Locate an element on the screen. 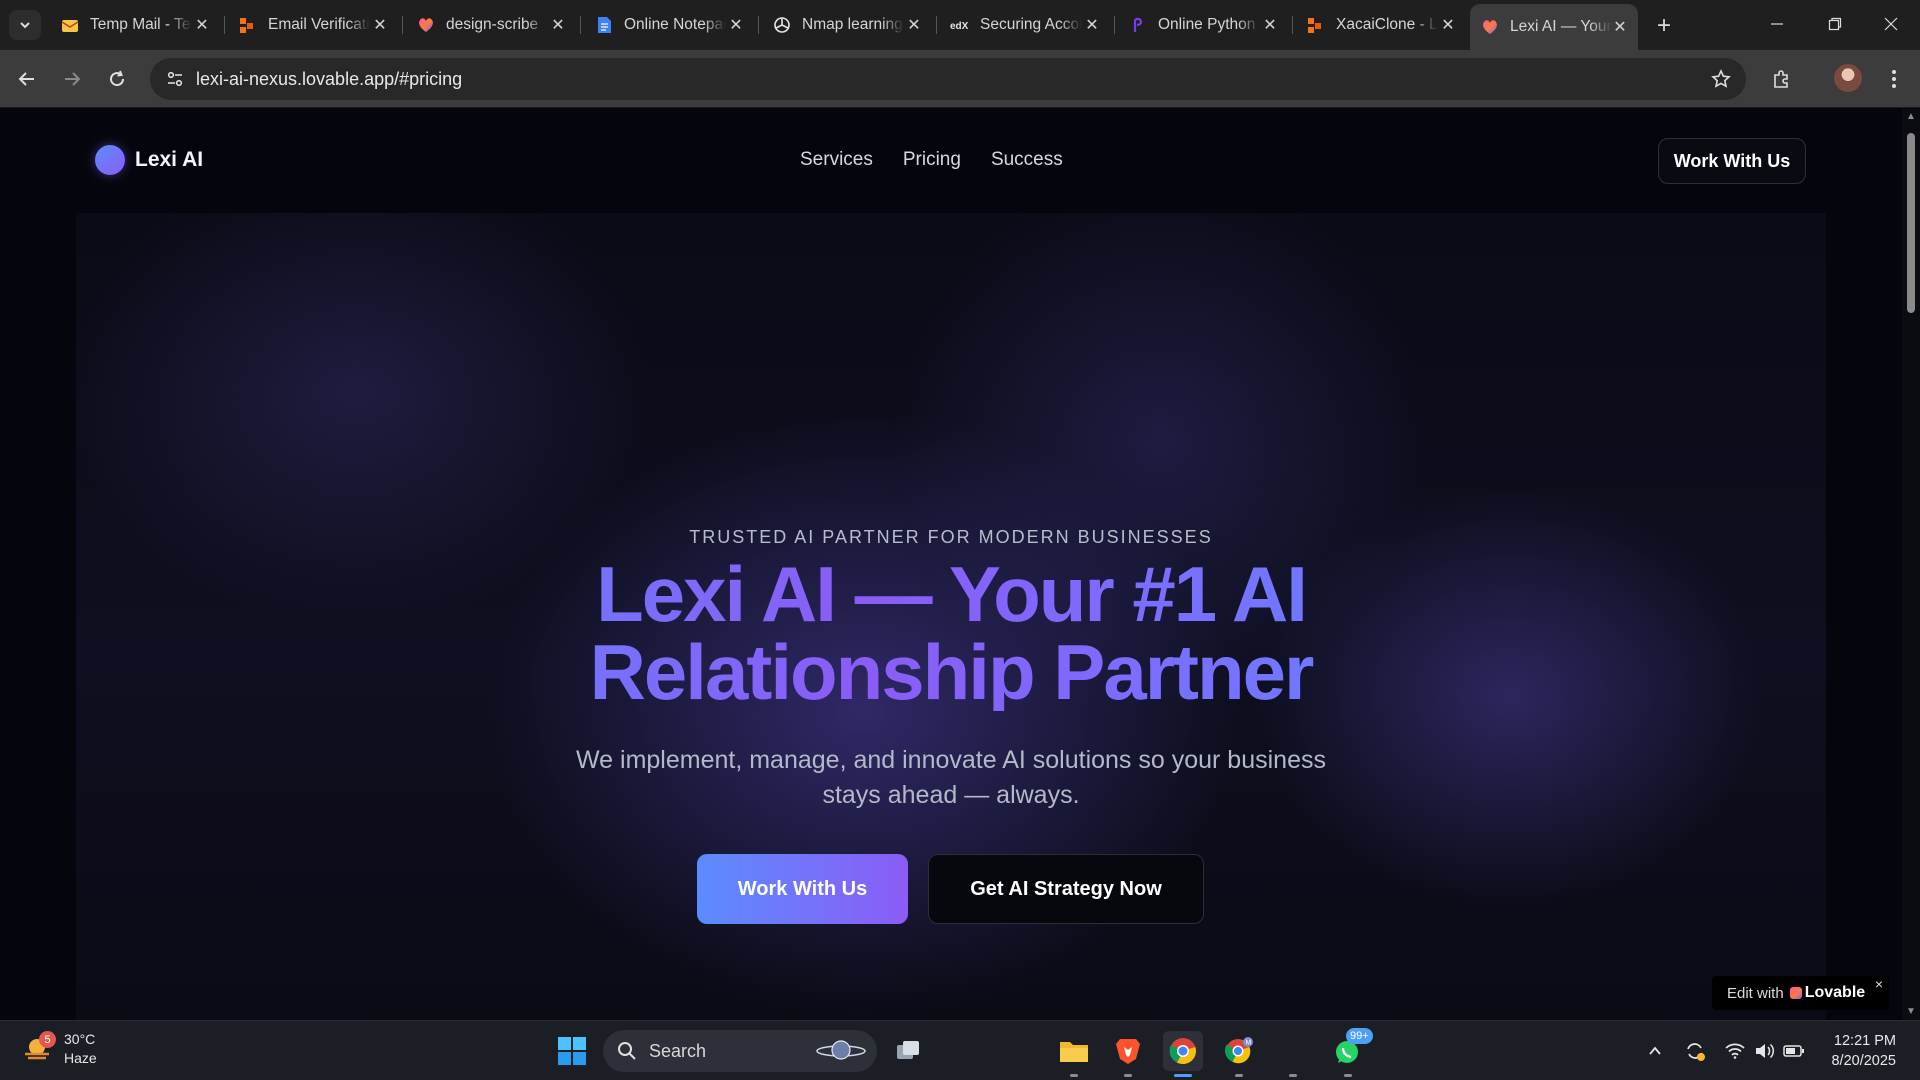 This screenshot has width=1920, height=1080. nav-link-success: Success is located at coordinates (1027, 160).